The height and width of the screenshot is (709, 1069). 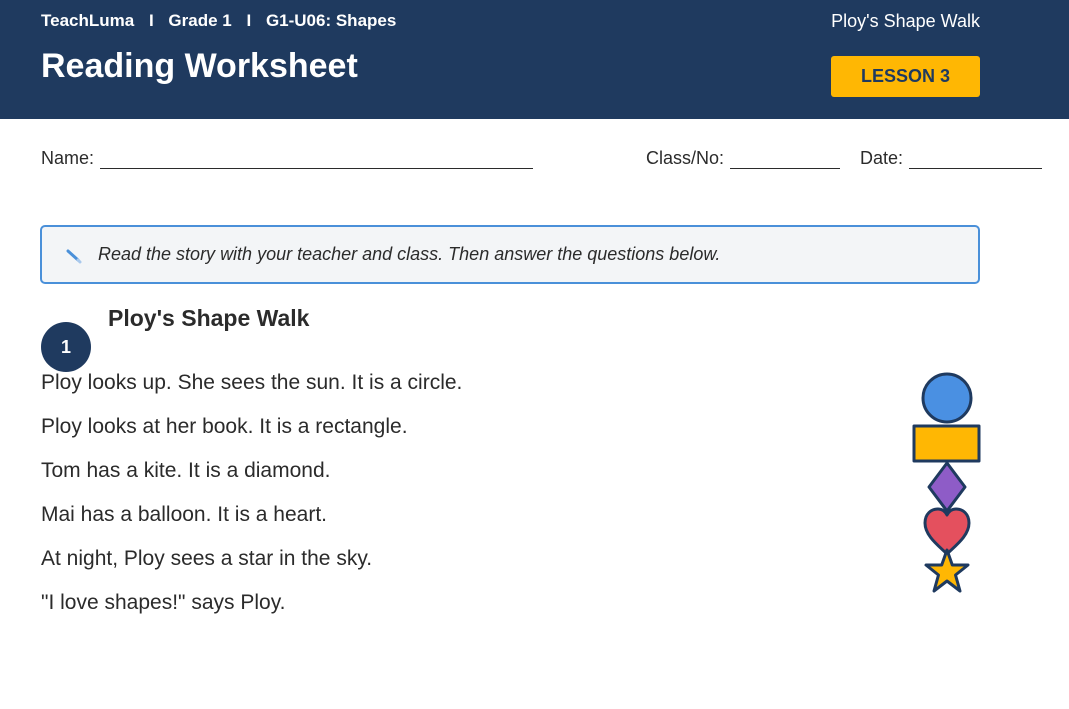 I want to click on class-field: Class/No:, so click(x=743, y=158).